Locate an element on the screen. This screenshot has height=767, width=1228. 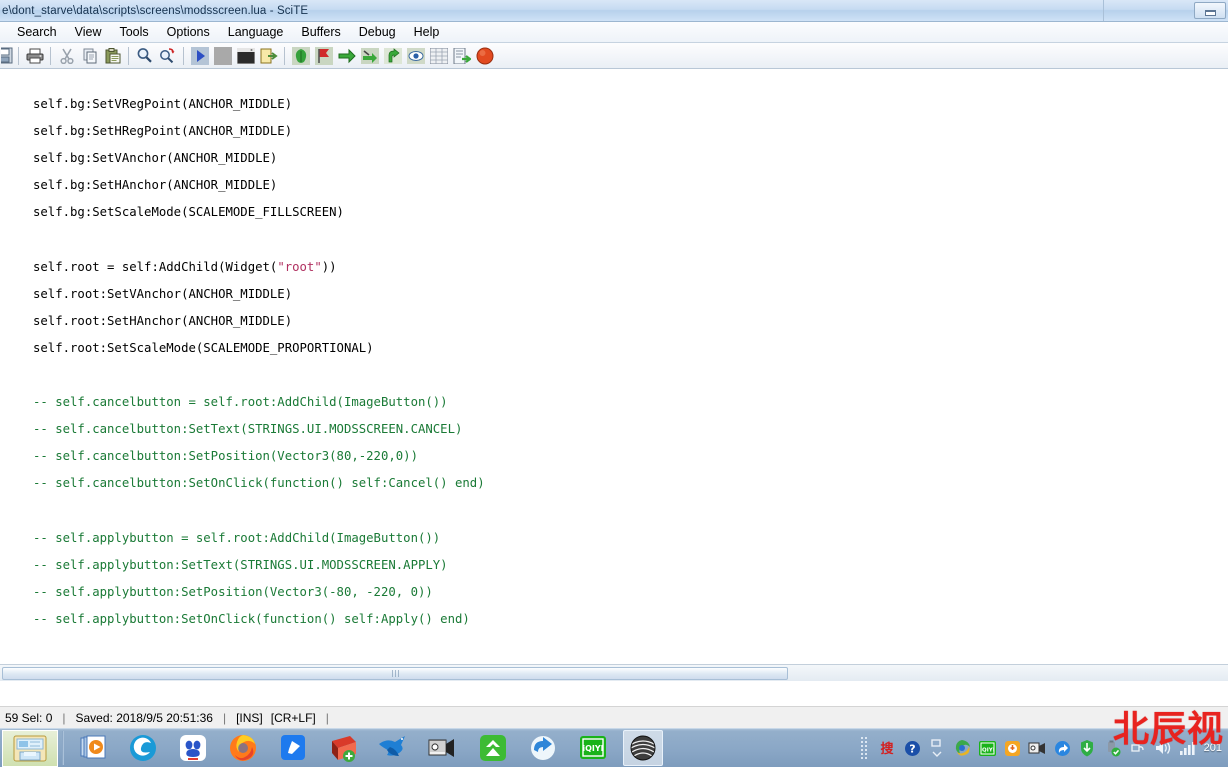
scrollbar-thumb is located at coordinates (395, 673).